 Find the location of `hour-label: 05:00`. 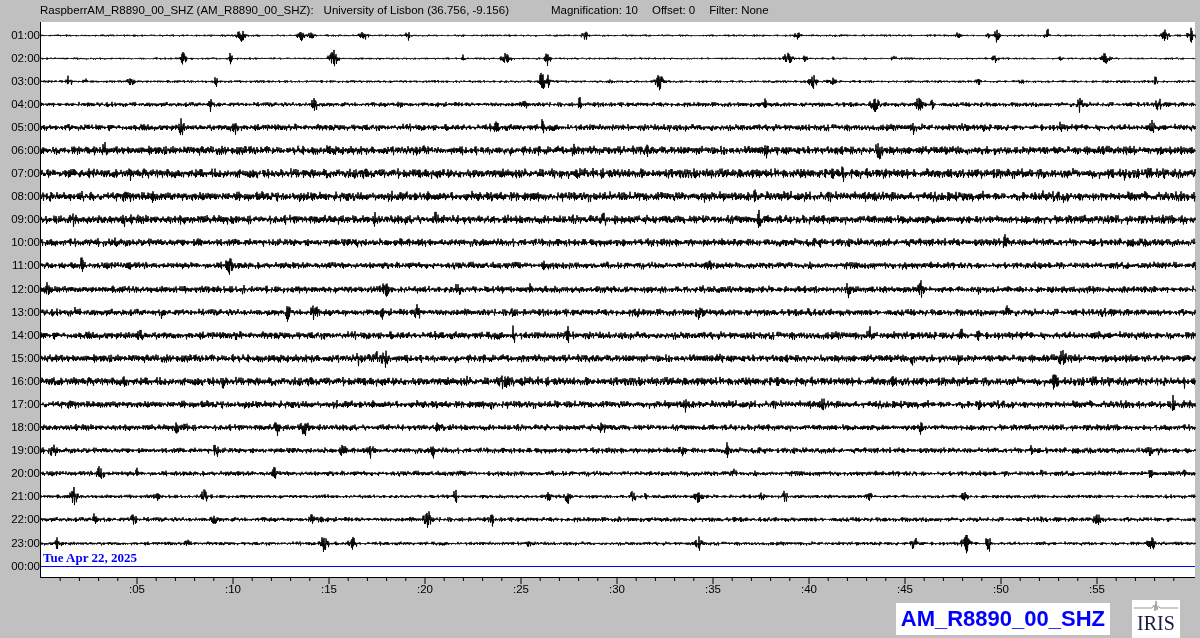

hour-label: 05:00 is located at coordinates (25, 127).